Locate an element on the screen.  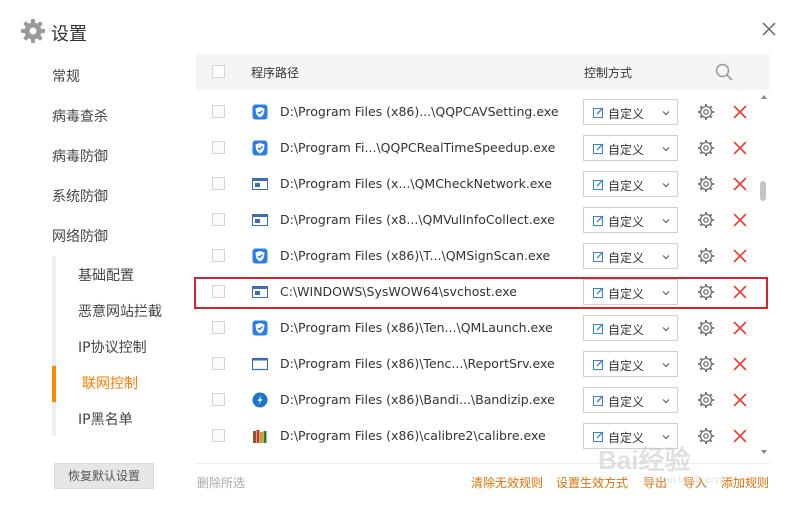
nav-item-network-defense: 网络防御 is located at coordinates (80, 236).